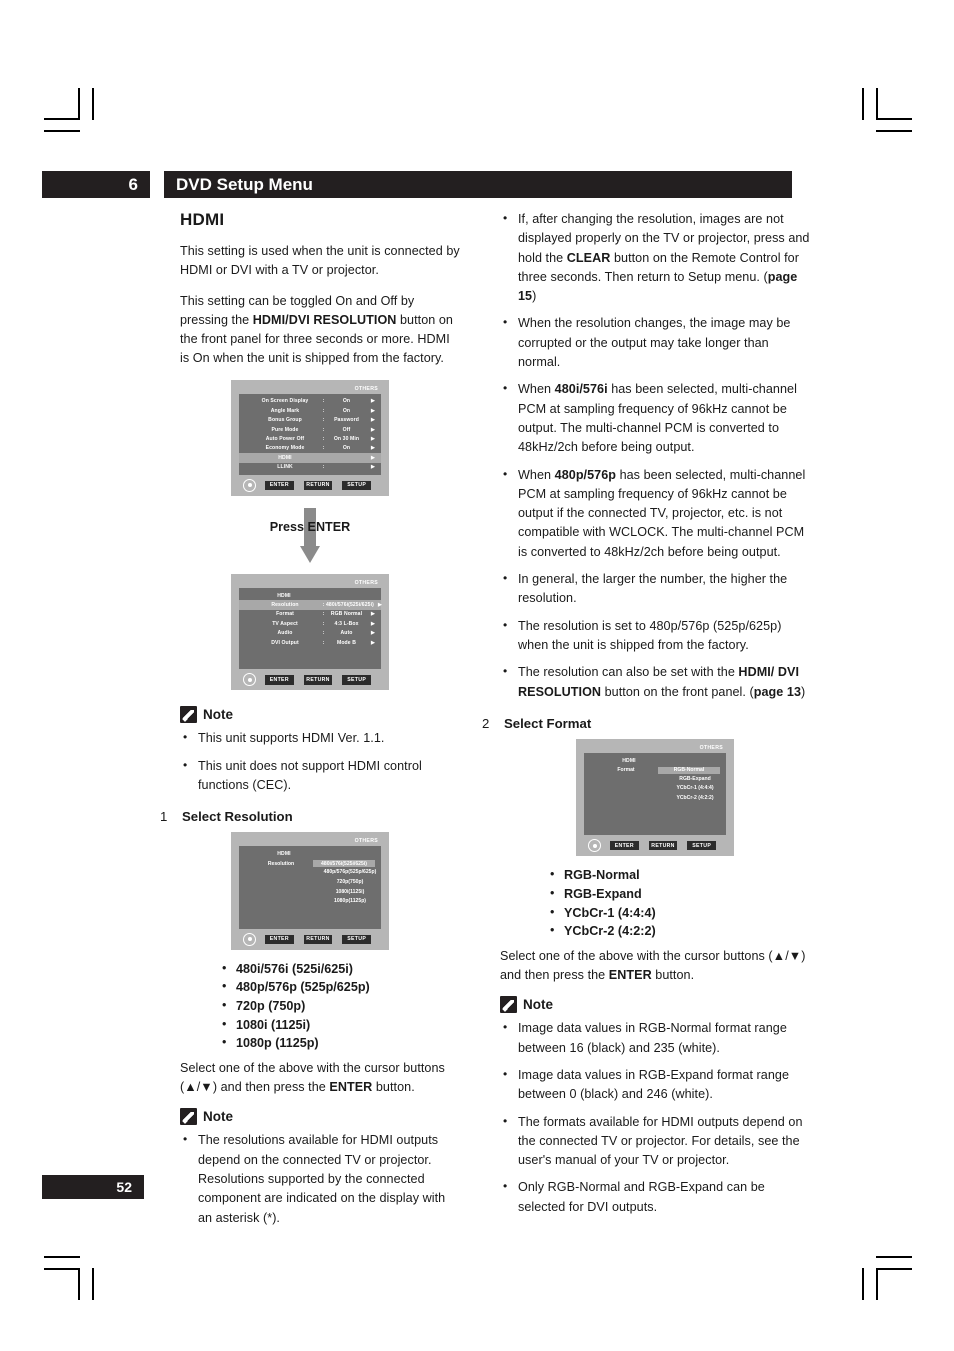 The image size is (954, 1351). I want to click on osd-option-row: YCbCr-2 (4:2:2), so click(655, 799).